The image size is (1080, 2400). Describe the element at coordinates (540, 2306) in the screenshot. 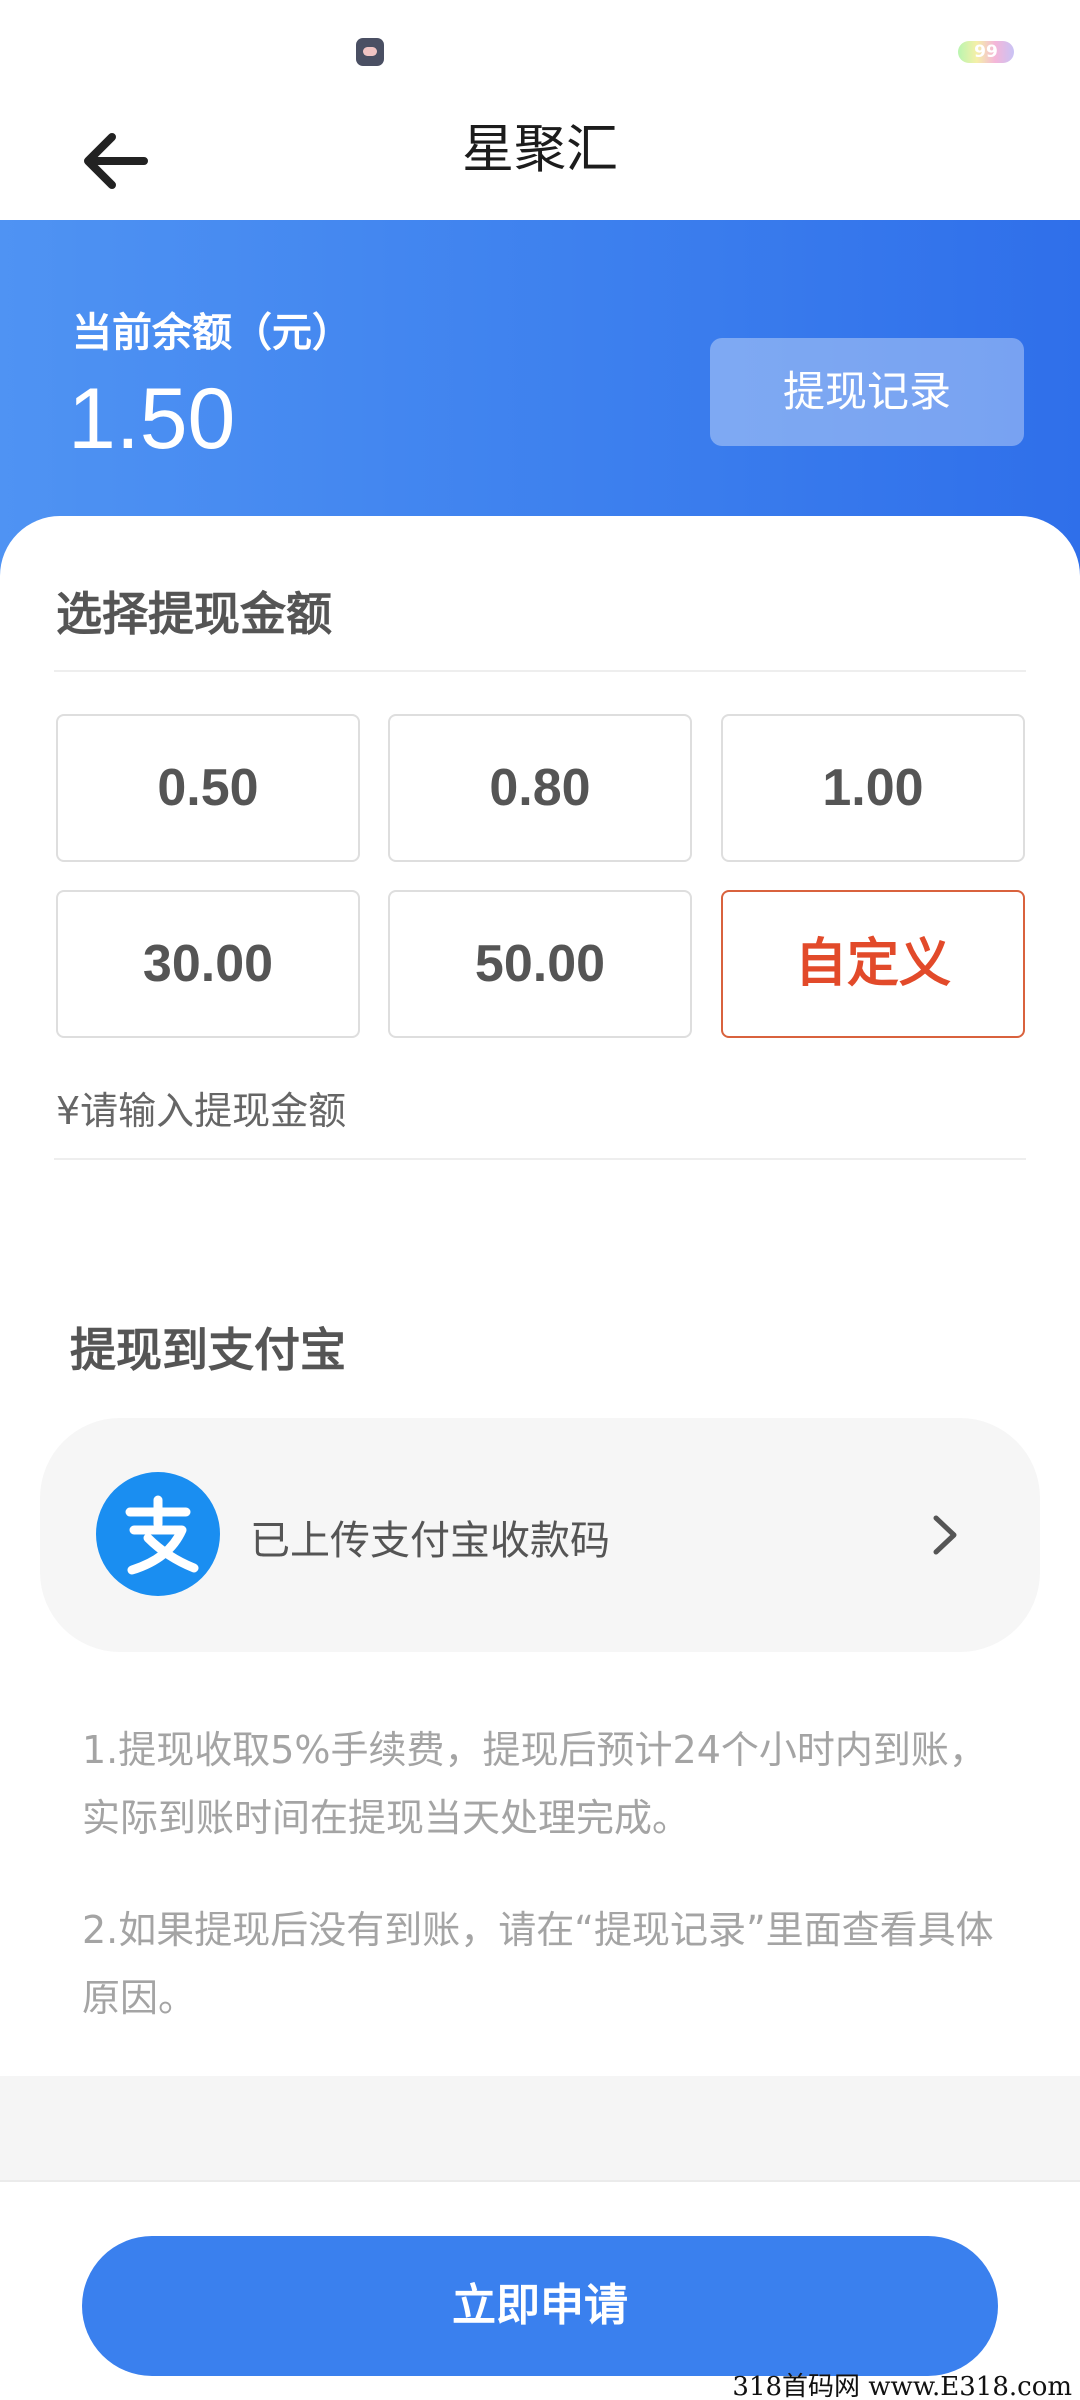

I see `apply-button: 立即申请` at that location.